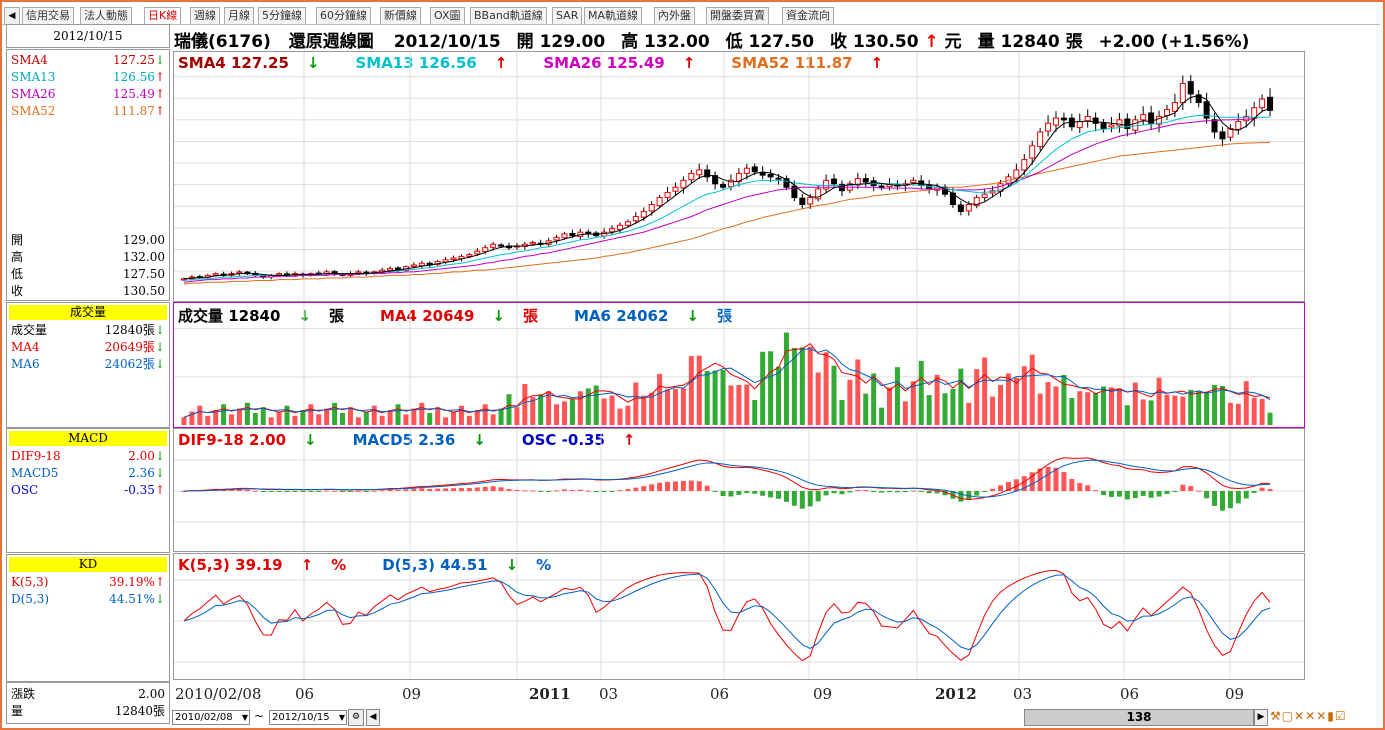 This screenshot has width=1385, height=730. What do you see at coordinates (12, 16) in the screenshot?
I see `tab-scroll-left-button: ◀` at bounding box center [12, 16].